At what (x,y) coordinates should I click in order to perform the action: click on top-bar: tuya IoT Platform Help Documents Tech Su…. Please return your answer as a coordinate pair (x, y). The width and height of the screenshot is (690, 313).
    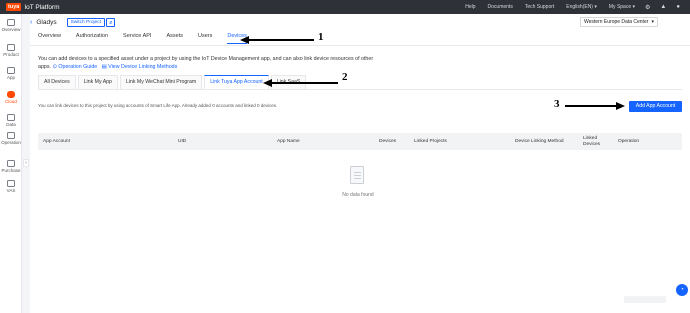
    Looking at the image, I should click on (345, 7).